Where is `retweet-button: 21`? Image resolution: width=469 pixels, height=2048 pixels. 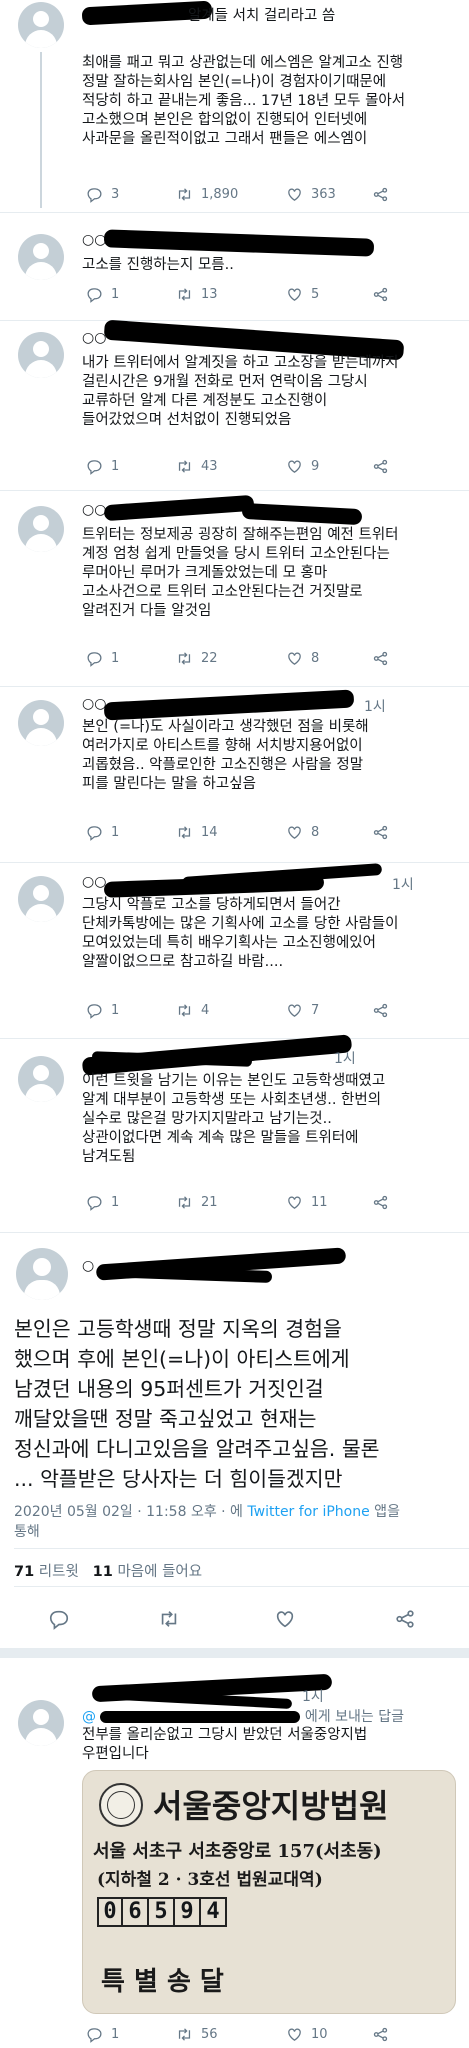
retweet-button: 21 is located at coordinates (197, 1202).